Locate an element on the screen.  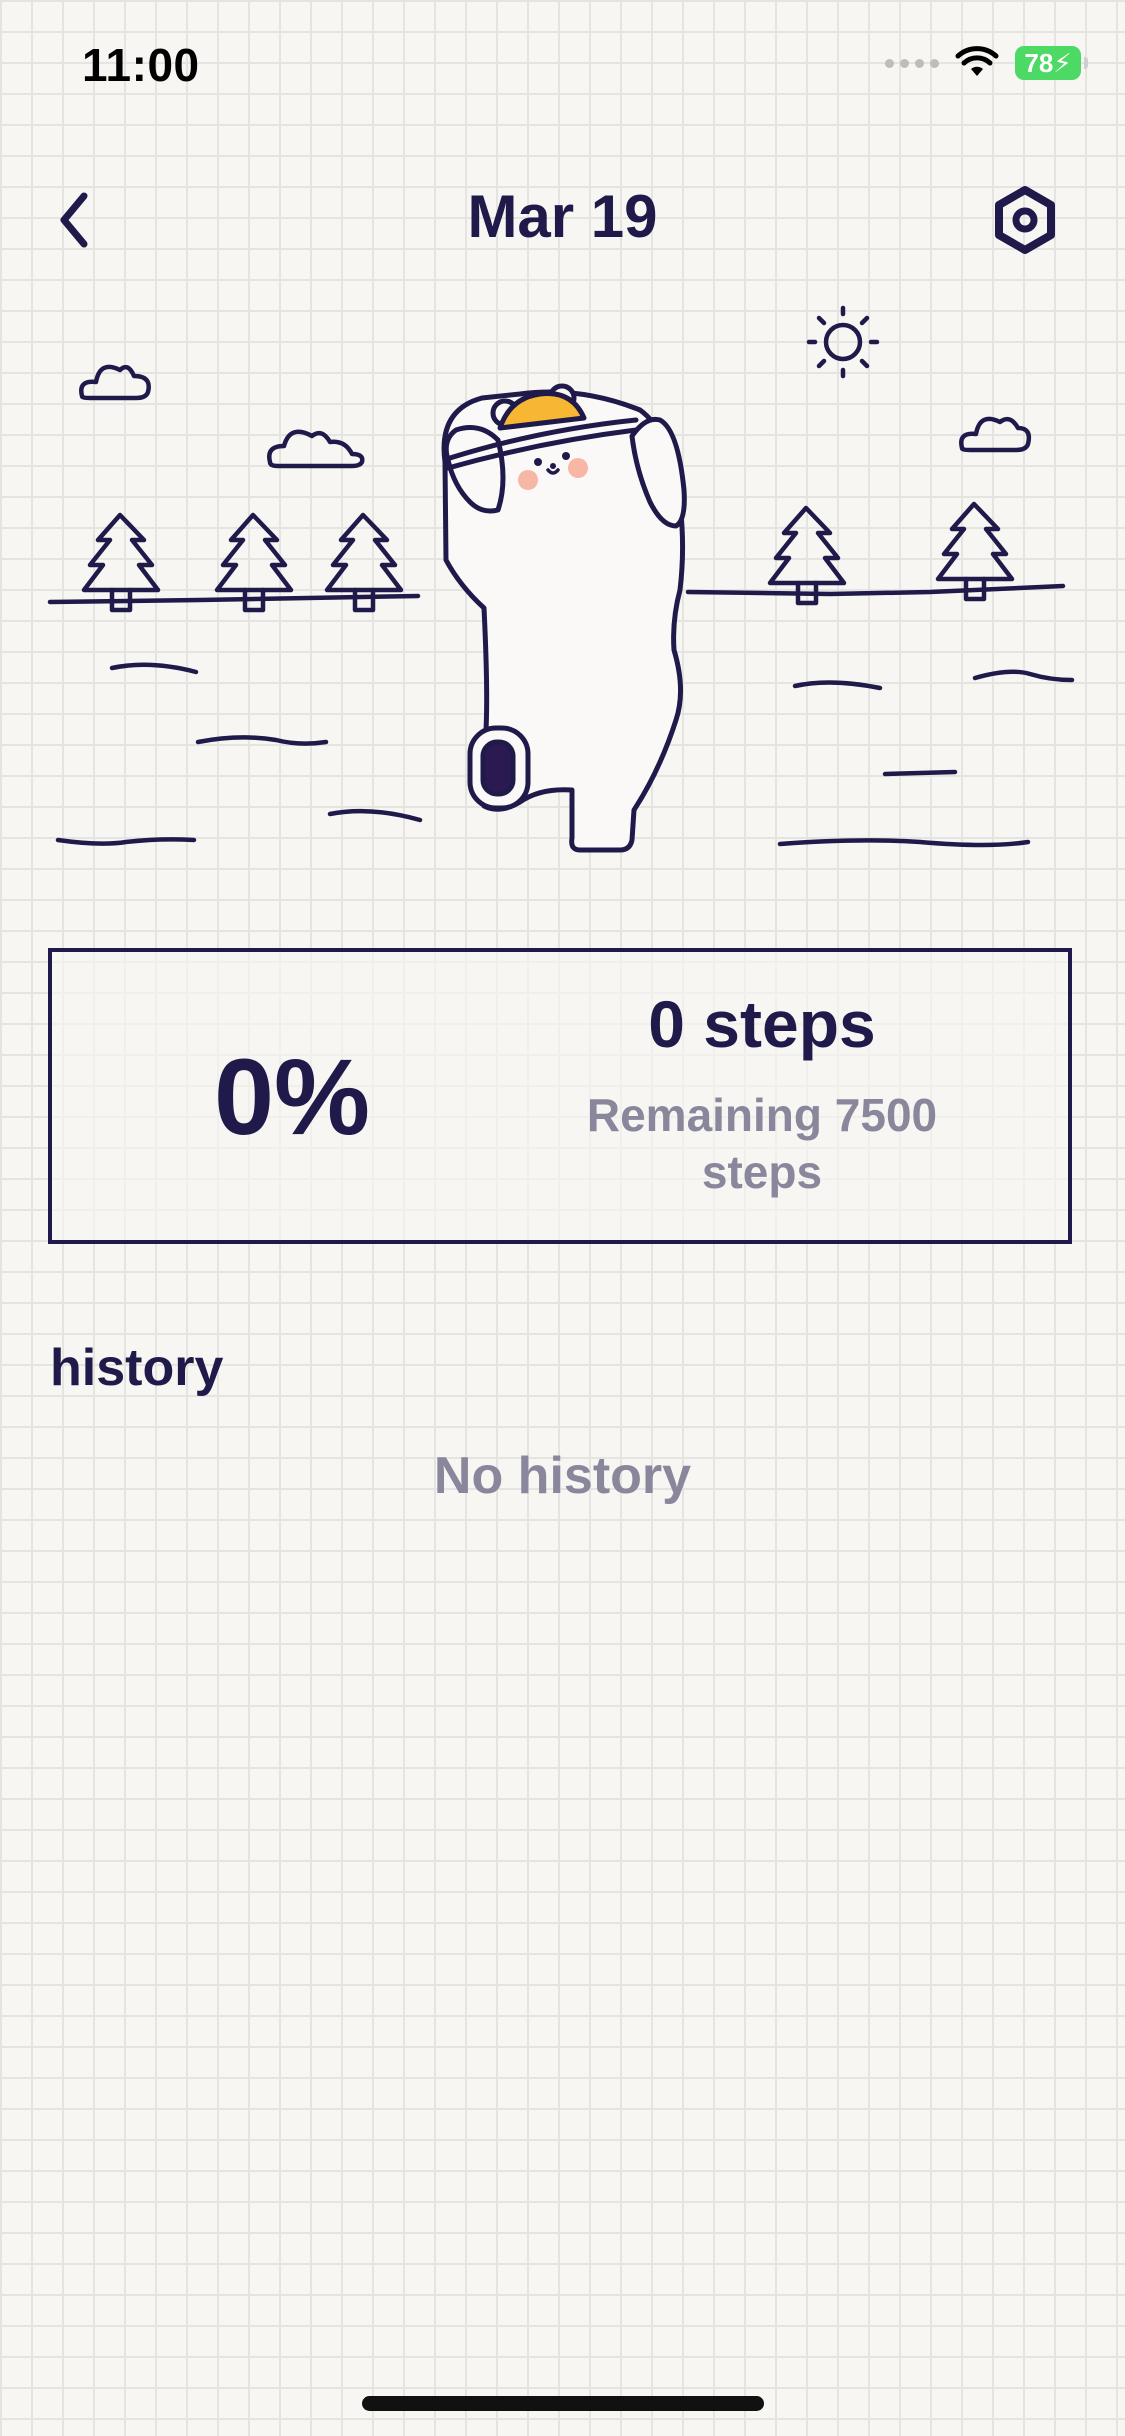
battery-charging-icon: 78 ⚡ is located at coordinates (1051, 63).